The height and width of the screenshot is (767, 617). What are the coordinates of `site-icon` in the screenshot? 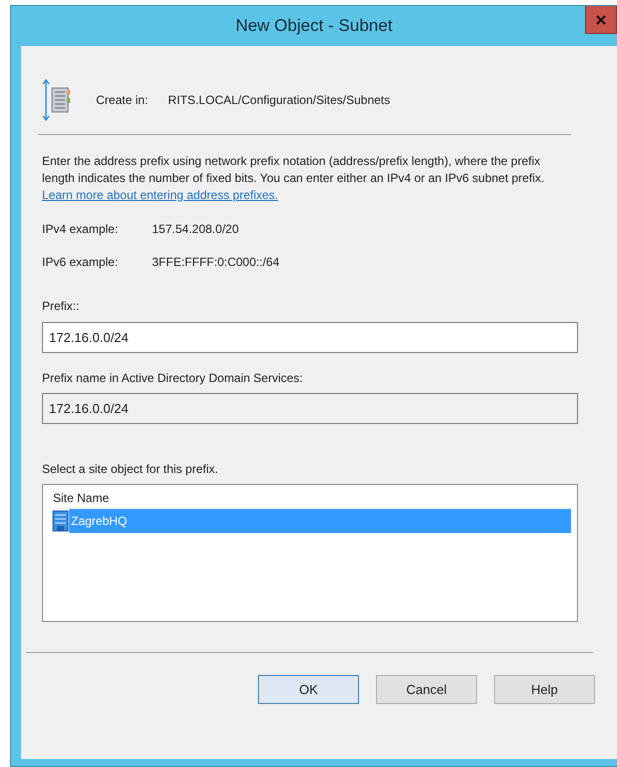 It's located at (60, 521).